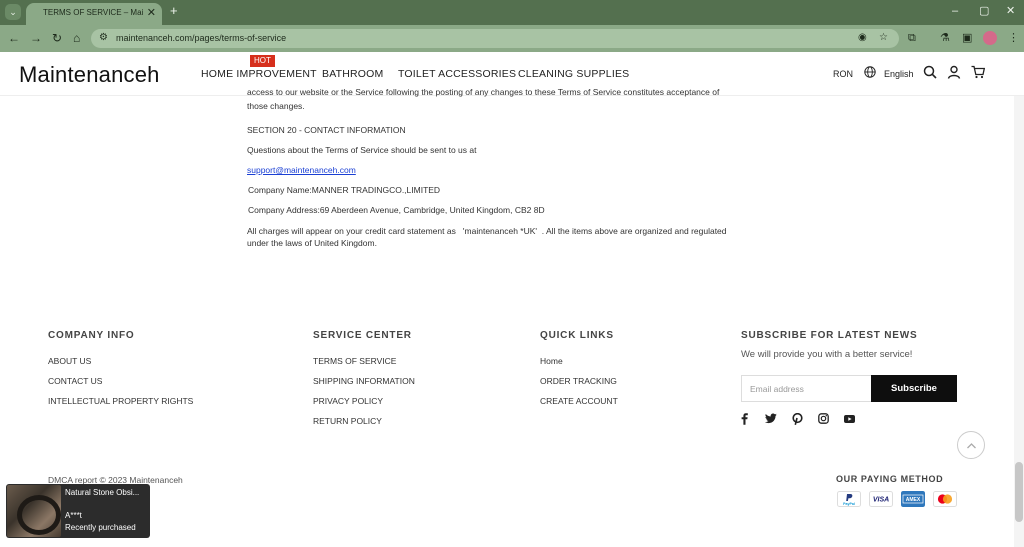 This screenshot has height=547, width=1024. Describe the element at coordinates (577, 335) in the screenshot. I see `footer-quick-links-title: QUICK LINKS` at that location.